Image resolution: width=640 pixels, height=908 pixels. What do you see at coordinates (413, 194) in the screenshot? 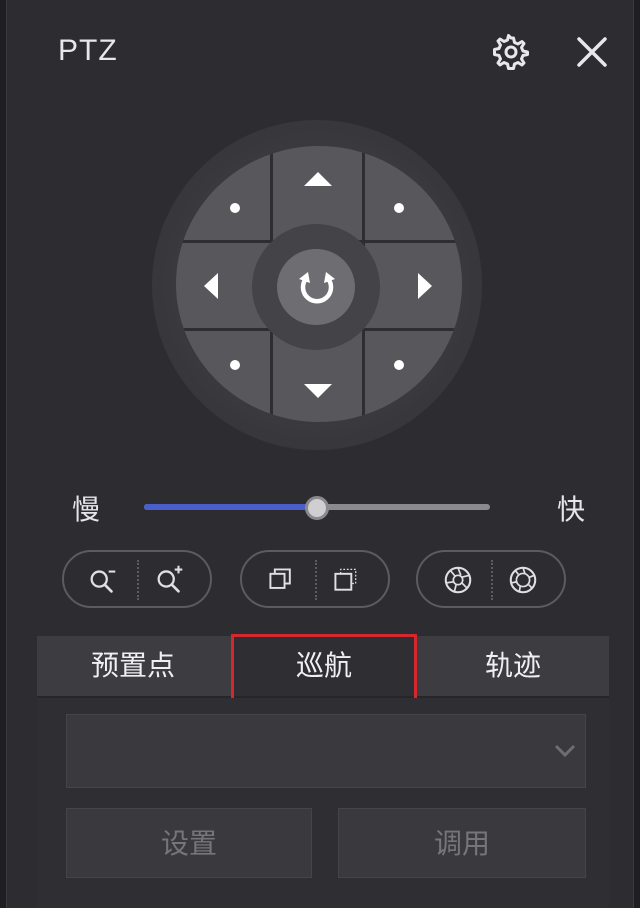
I see `pan-up-right-button` at bounding box center [413, 194].